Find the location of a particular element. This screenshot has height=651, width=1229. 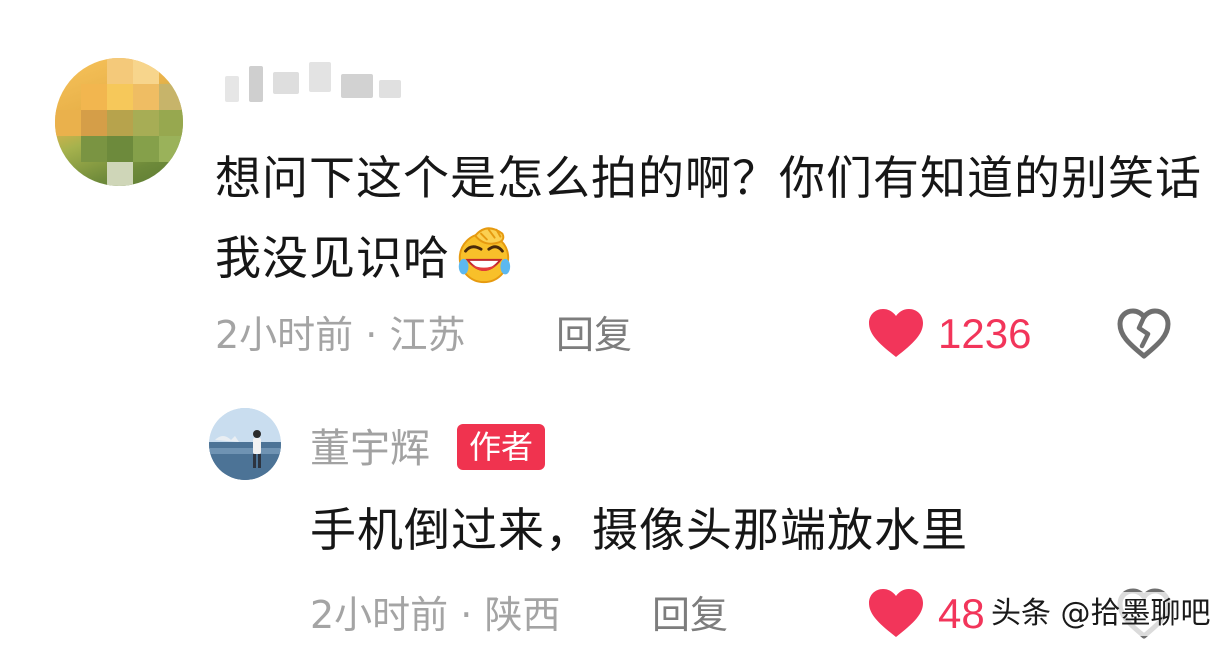

reply-meta: 2小时前 · 陕西 is located at coordinates (435, 615).